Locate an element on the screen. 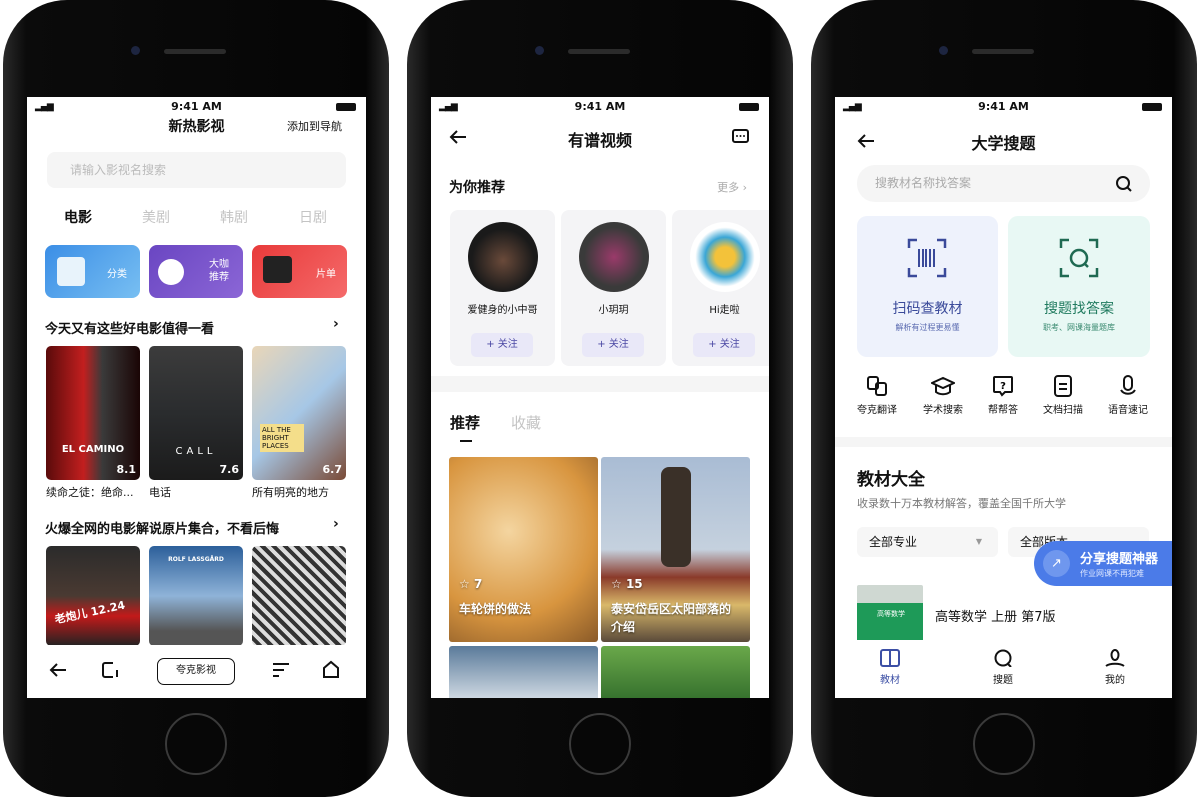 This screenshot has width=1200, height=797. filter-label: 全部专业 is located at coordinates (893, 542).